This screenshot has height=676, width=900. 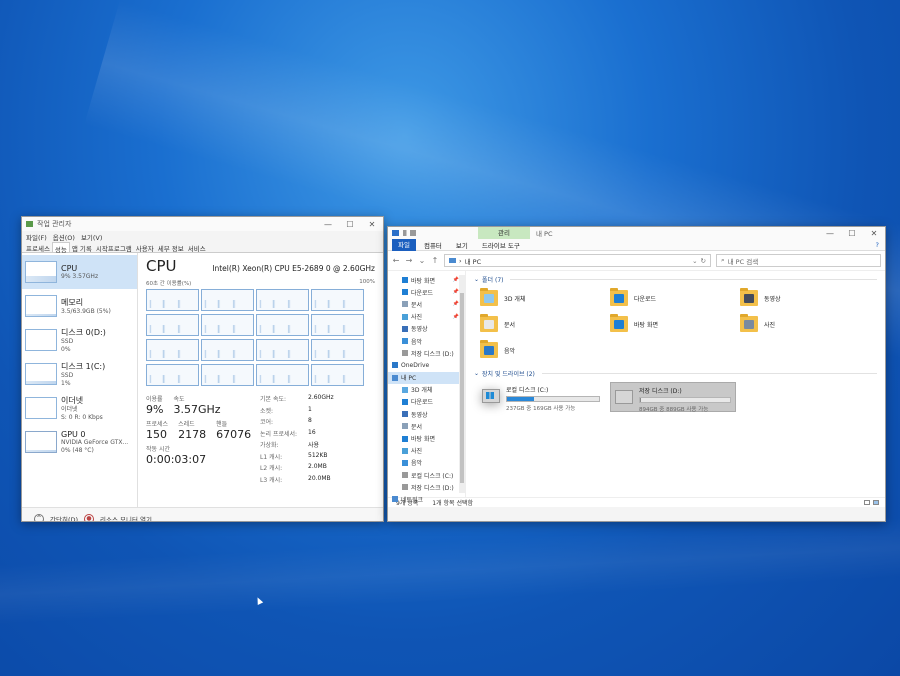 What do you see at coordinates (501, 245) in the screenshot?
I see `ribbon-tab-drive-tools: 드라이브 도구` at bounding box center [501, 245].